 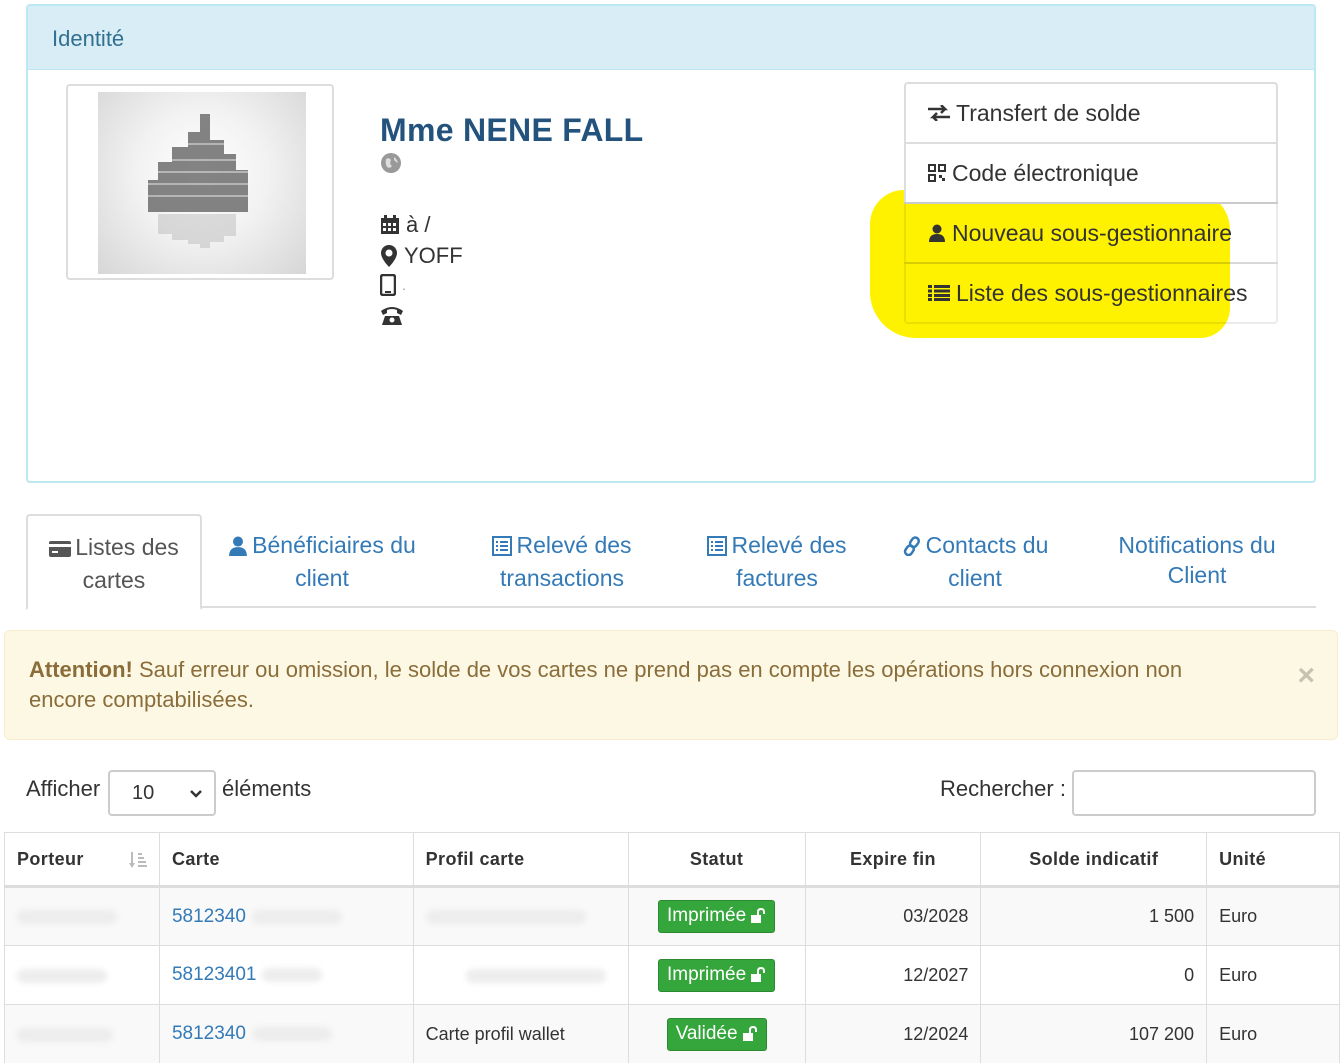 What do you see at coordinates (196, 794) in the screenshot?
I see `chevron-down-icon` at bounding box center [196, 794].